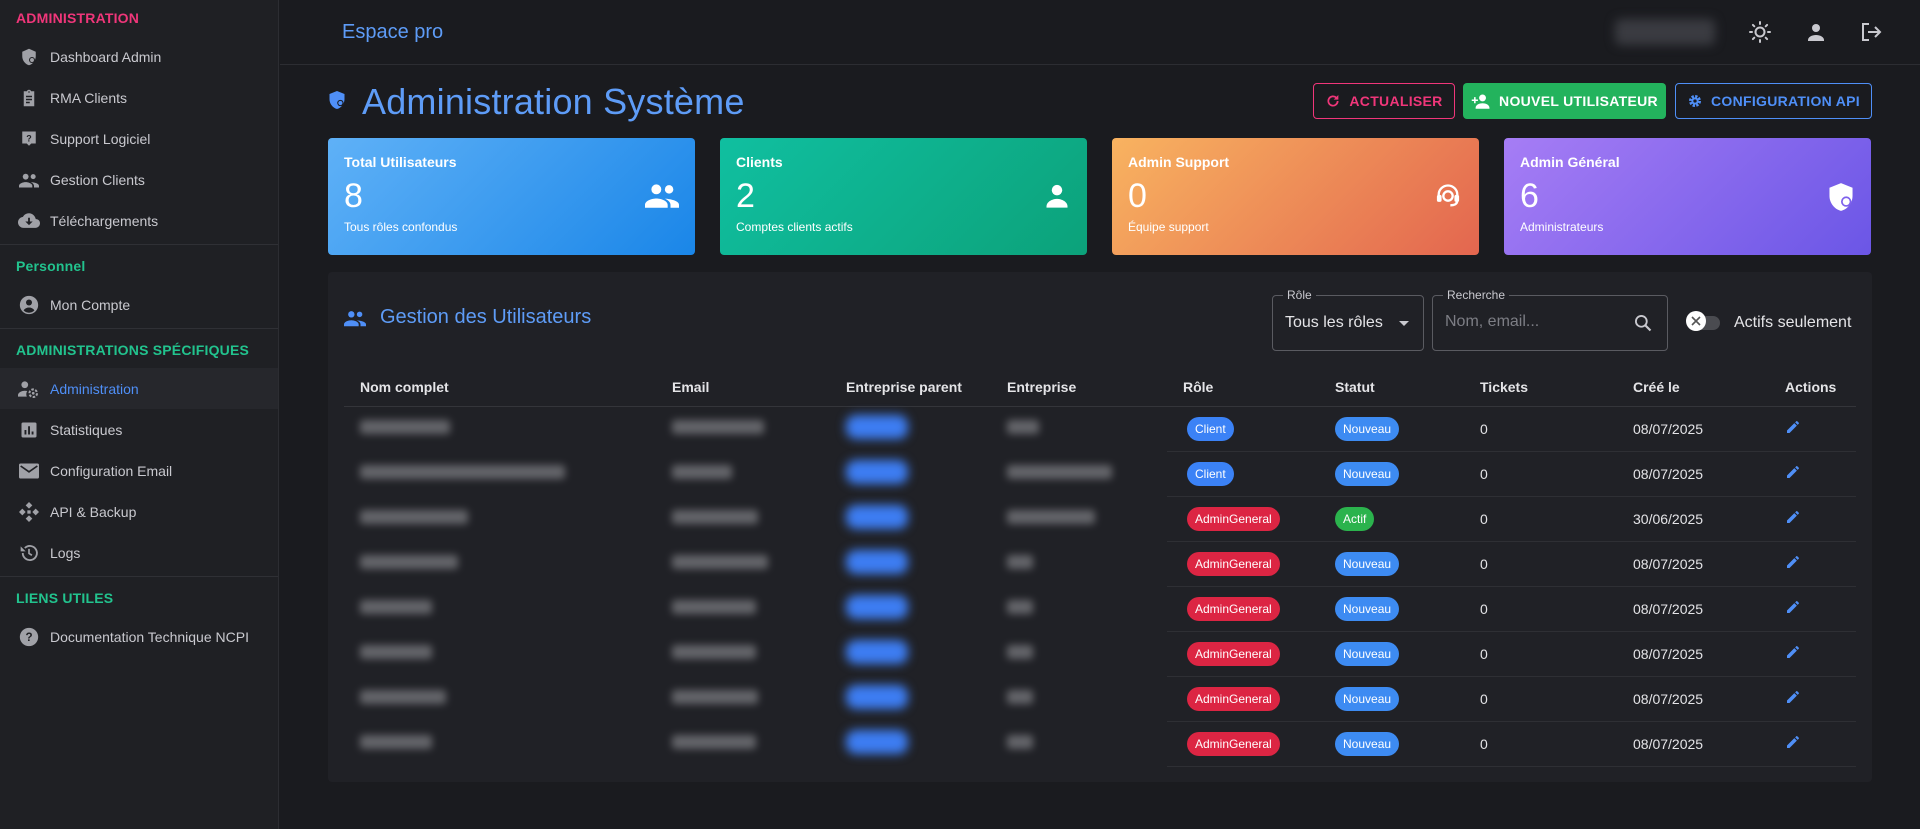 This screenshot has height=829, width=1920. Describe the element at coordinates (1760, 32) in the screenshot. I see `theme-sun-icon` at that location.